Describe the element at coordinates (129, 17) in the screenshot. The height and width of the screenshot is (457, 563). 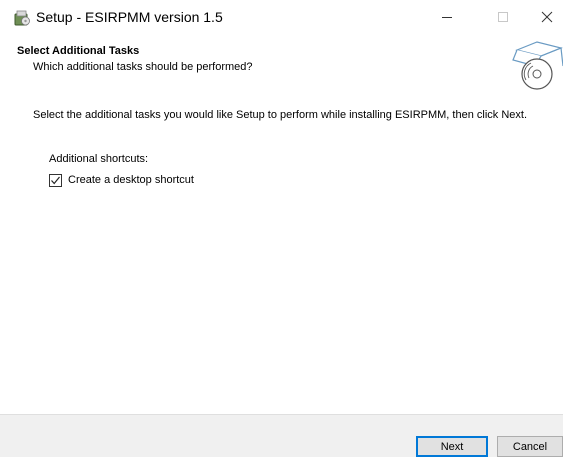
I see `window-title: Setup - ESIRPMM version 1.5` at that location.